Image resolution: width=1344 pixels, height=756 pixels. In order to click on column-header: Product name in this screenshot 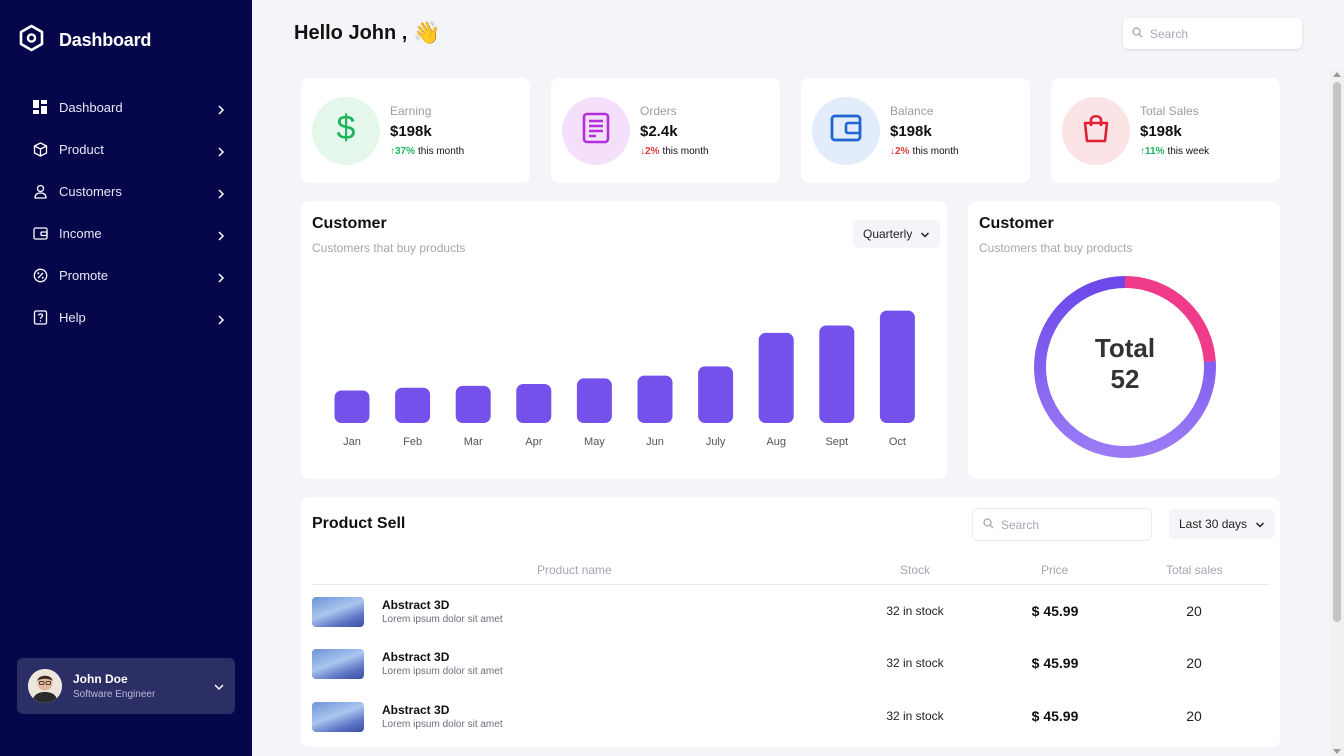, I will do `click(574, 570)`.